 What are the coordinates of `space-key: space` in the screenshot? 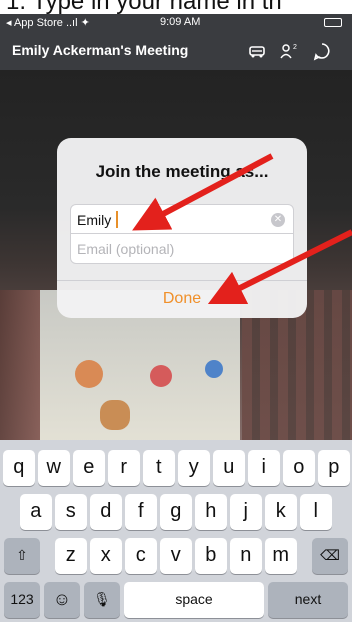 It's located at (194, 600).